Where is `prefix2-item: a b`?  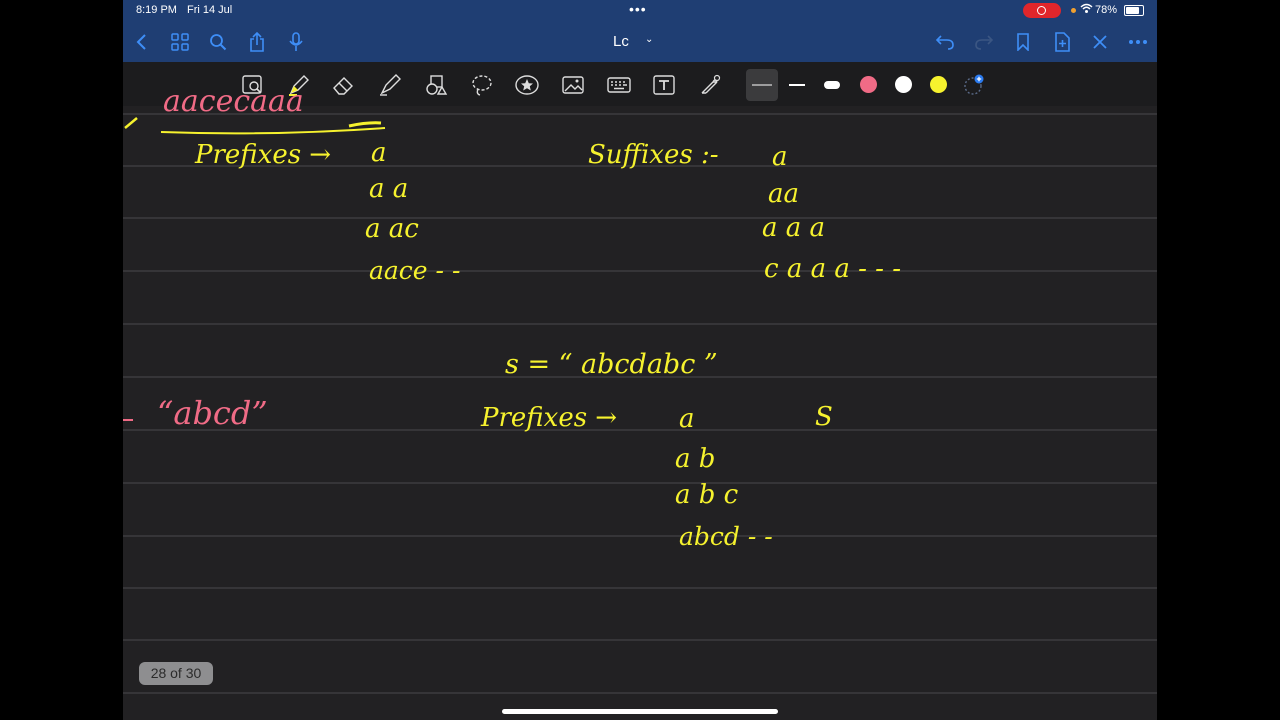
prefix2-item: a b is located at coordinates (695, 459).